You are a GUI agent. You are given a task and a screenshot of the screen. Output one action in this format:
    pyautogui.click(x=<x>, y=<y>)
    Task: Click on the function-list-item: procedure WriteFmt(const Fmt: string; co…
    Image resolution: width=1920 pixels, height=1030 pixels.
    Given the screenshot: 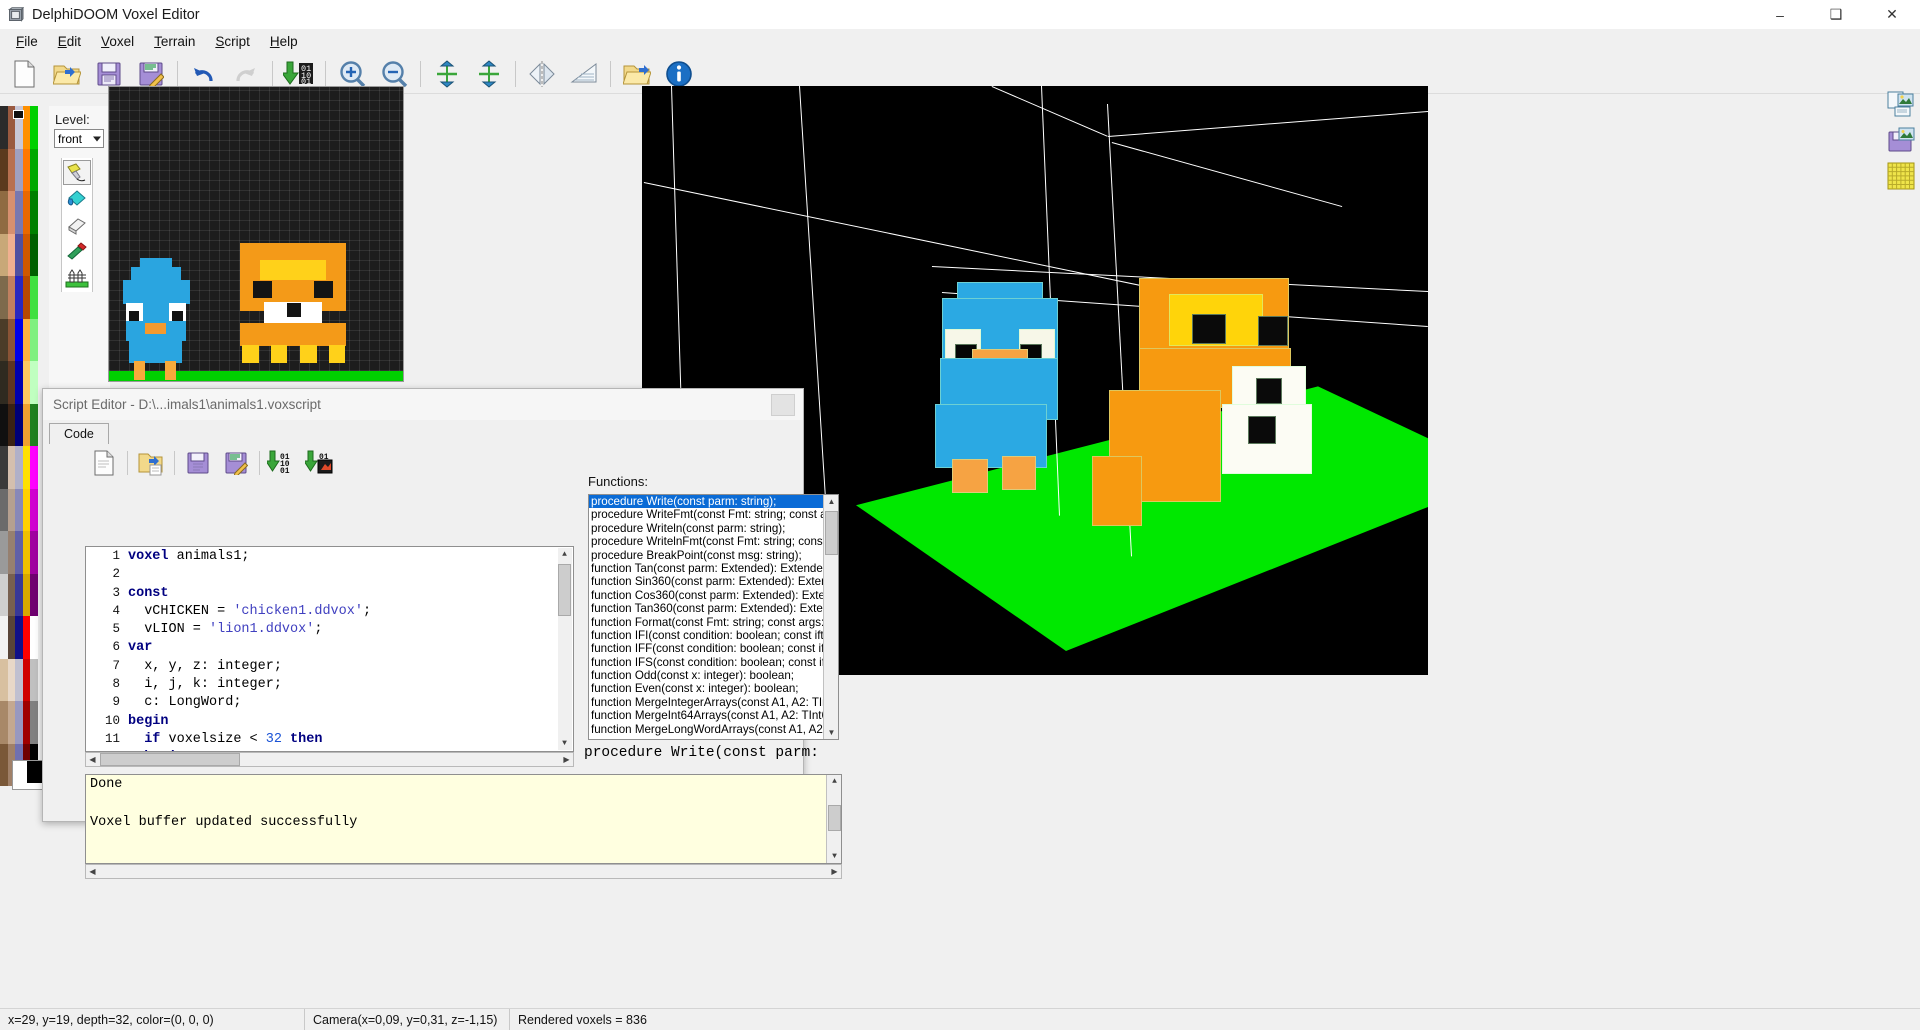 What is the action you would take?
    pyautogui.click(x=713, y=514)
    